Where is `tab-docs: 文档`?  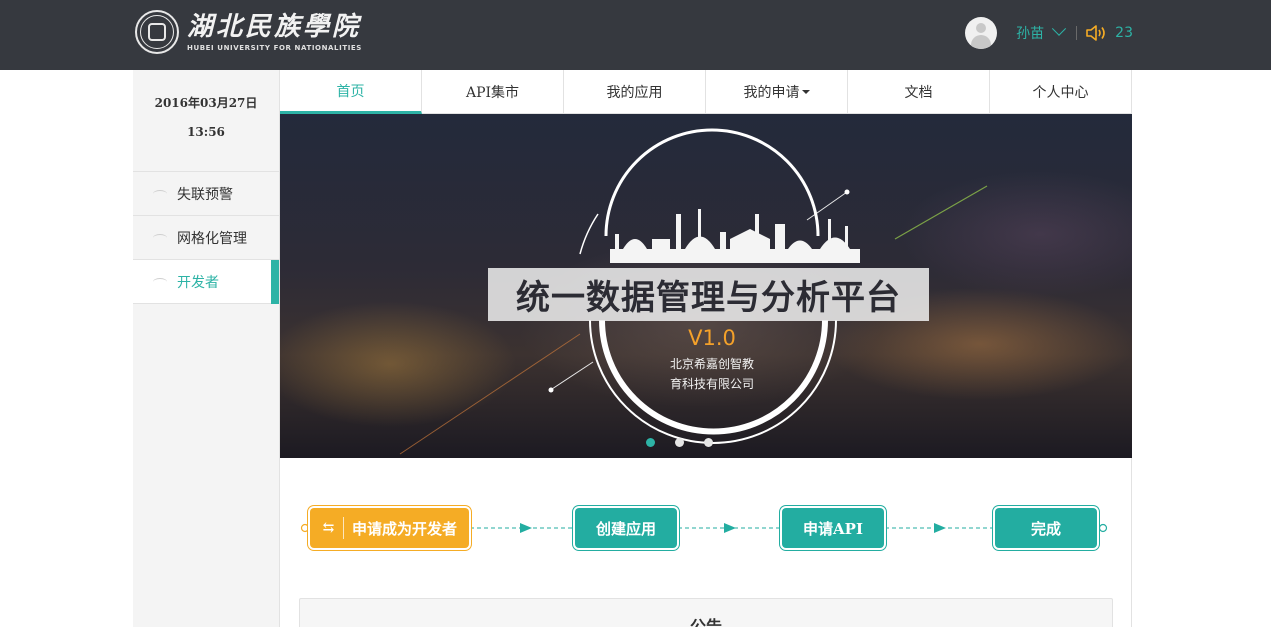 tab-docs: 文档 is located at coordinates (919, 92).